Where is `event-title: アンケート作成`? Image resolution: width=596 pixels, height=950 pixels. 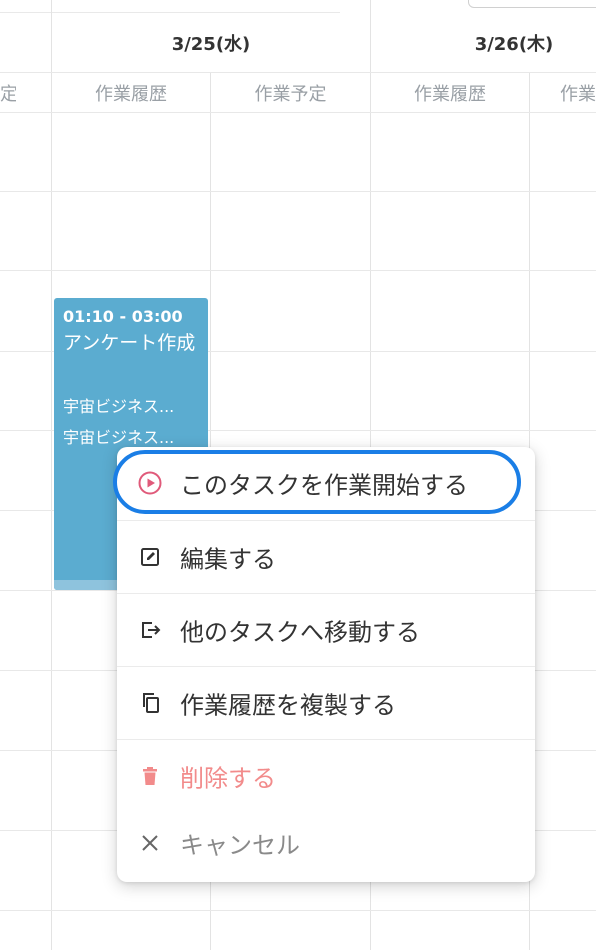 event-title: アンケート作成 is located at coordinates (129, 343).